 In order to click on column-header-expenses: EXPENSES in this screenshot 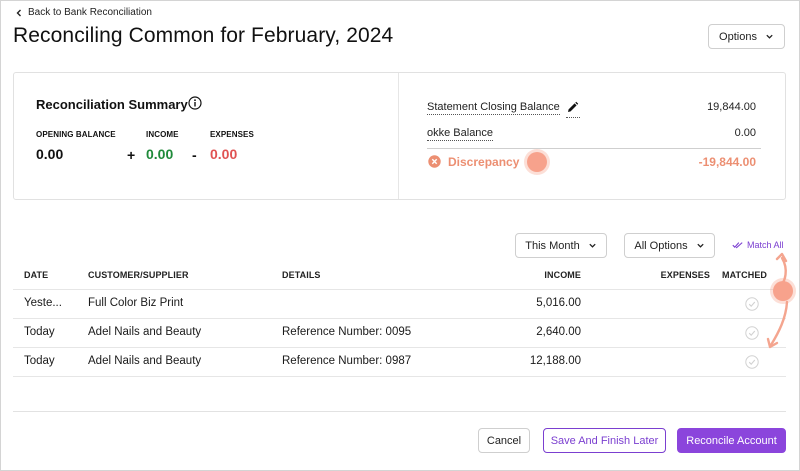, I will do `click(675, 275)`.